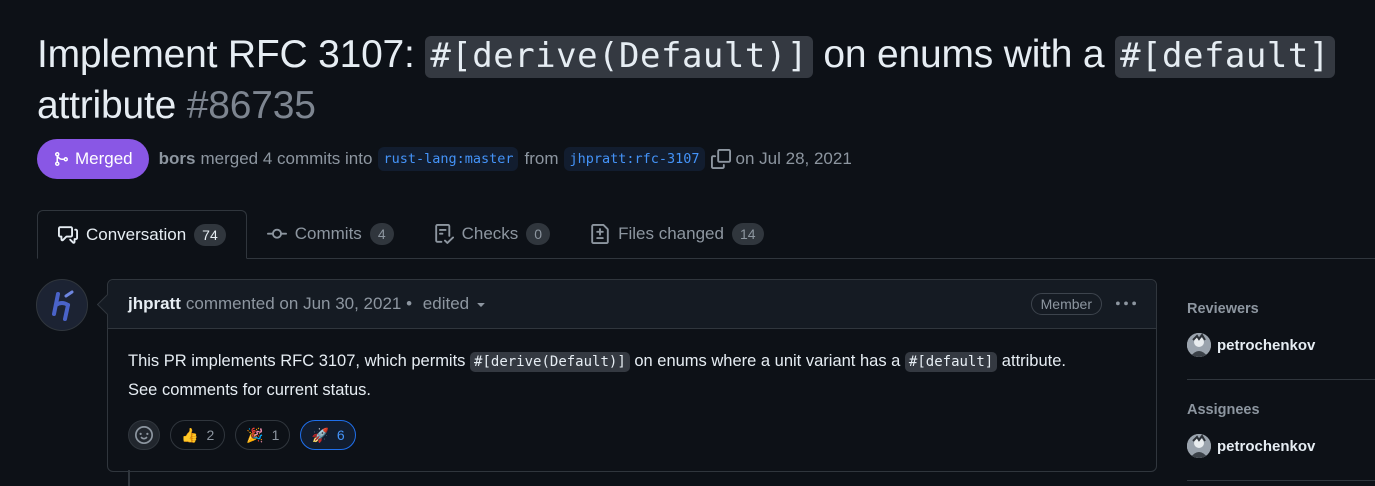 Image resolution: width=1375 pixels, height=486 pixels. I want to click on copy-icon, so click(720, 159).